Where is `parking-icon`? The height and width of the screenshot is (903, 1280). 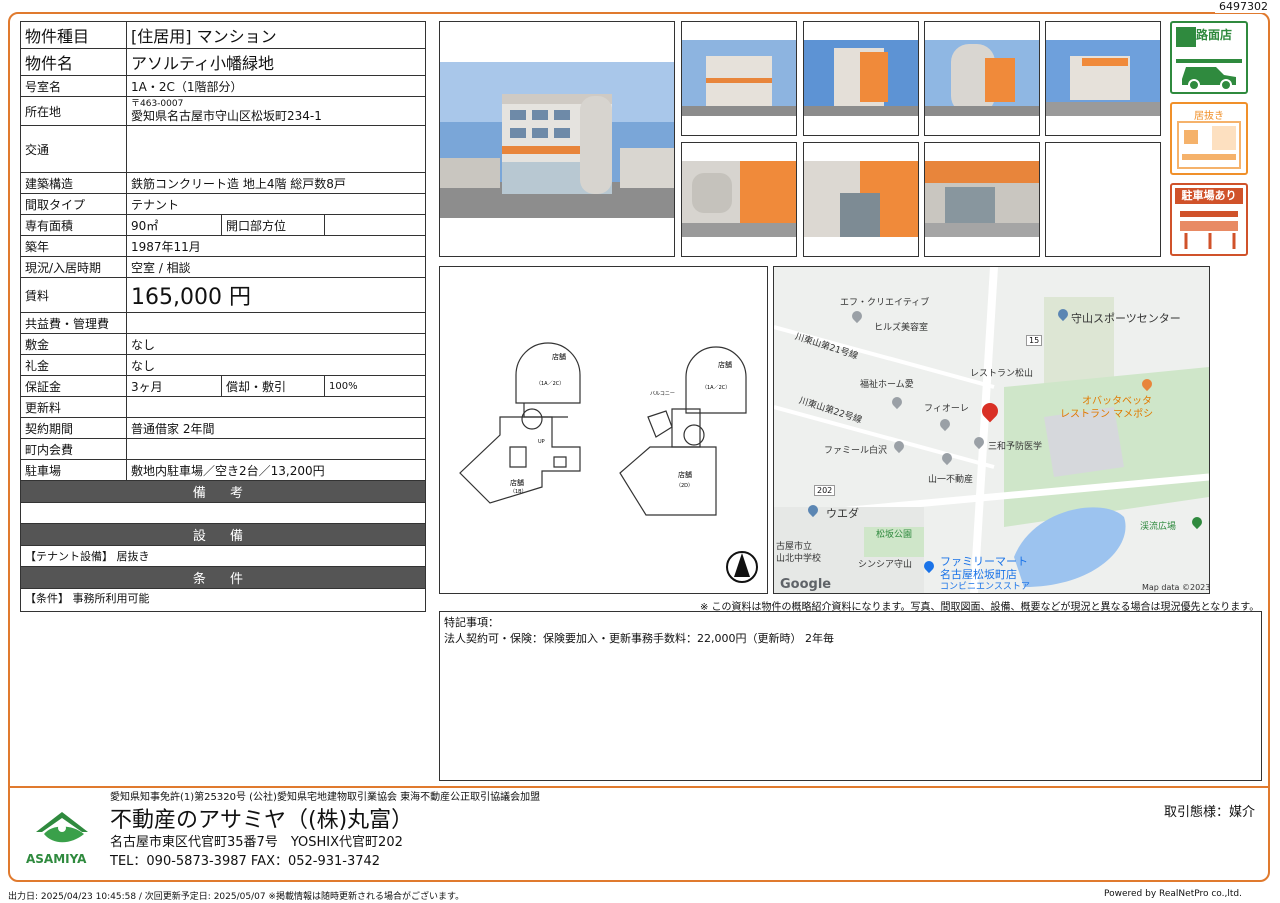
parking-icon is located at coordinates (1209, 230).